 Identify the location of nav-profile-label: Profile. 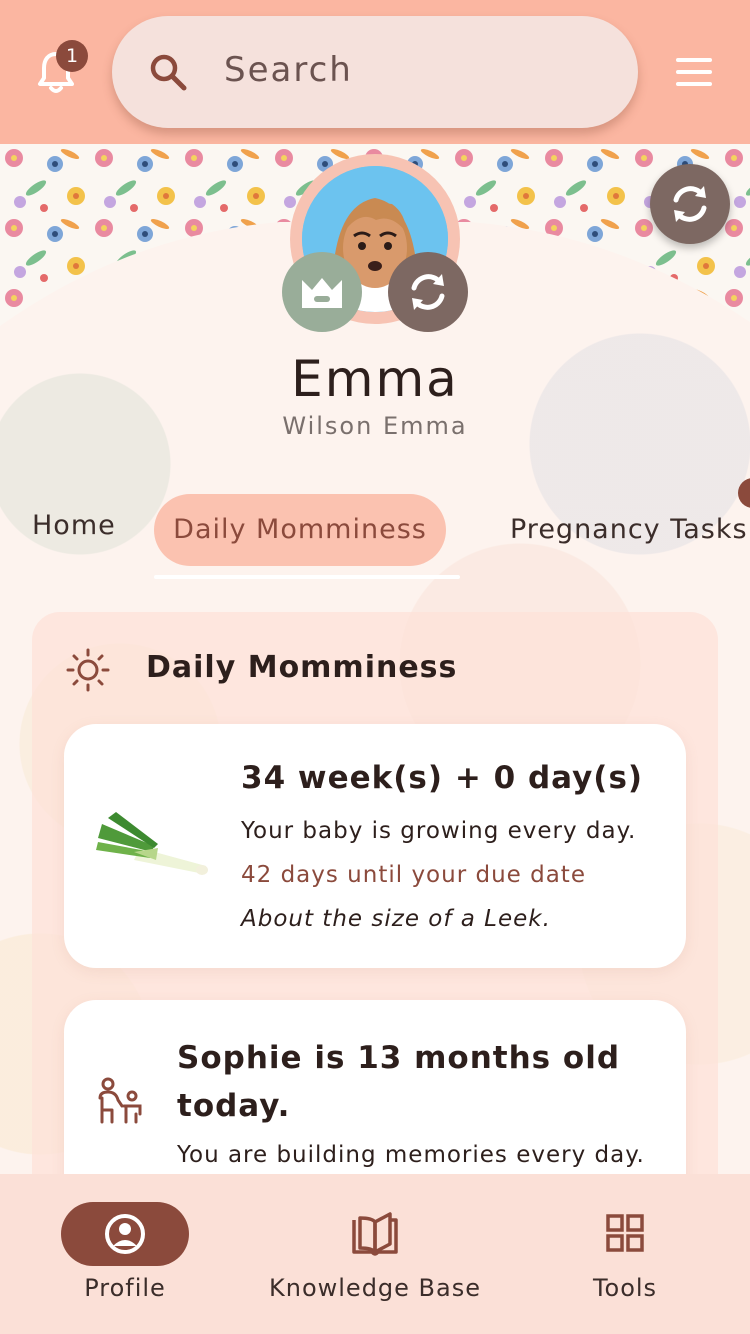
(125, 1288).